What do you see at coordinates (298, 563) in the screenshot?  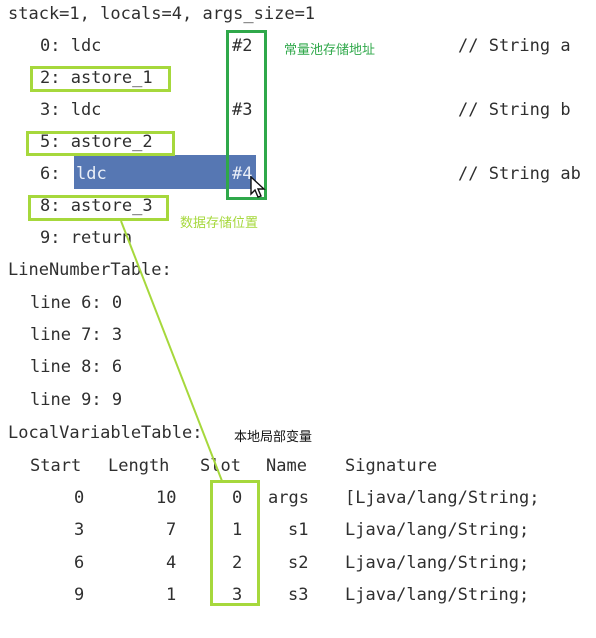 I see `table-cell-name: s2` at bounding box center [298, 563].